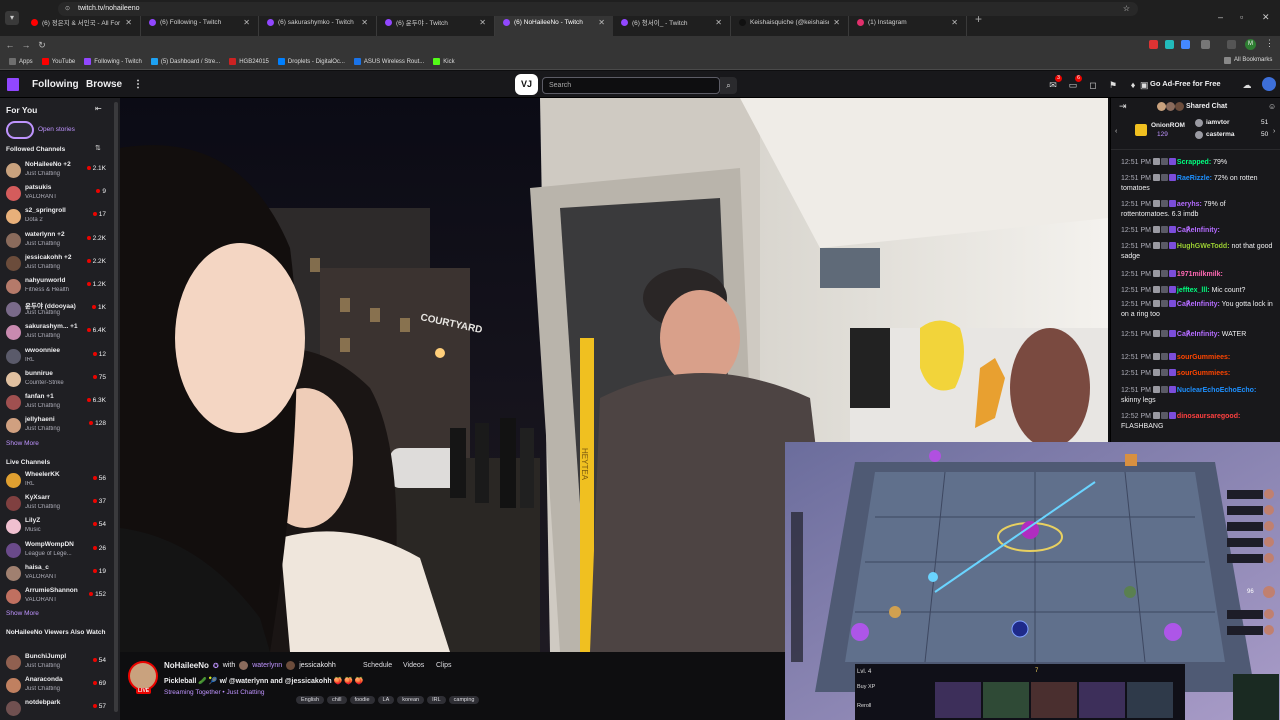 This screenshot has width=1280, height=720. I want to click on sidebar-channel: sakurashym... +1 Just Chatting 6.4K, so click(56, 332).